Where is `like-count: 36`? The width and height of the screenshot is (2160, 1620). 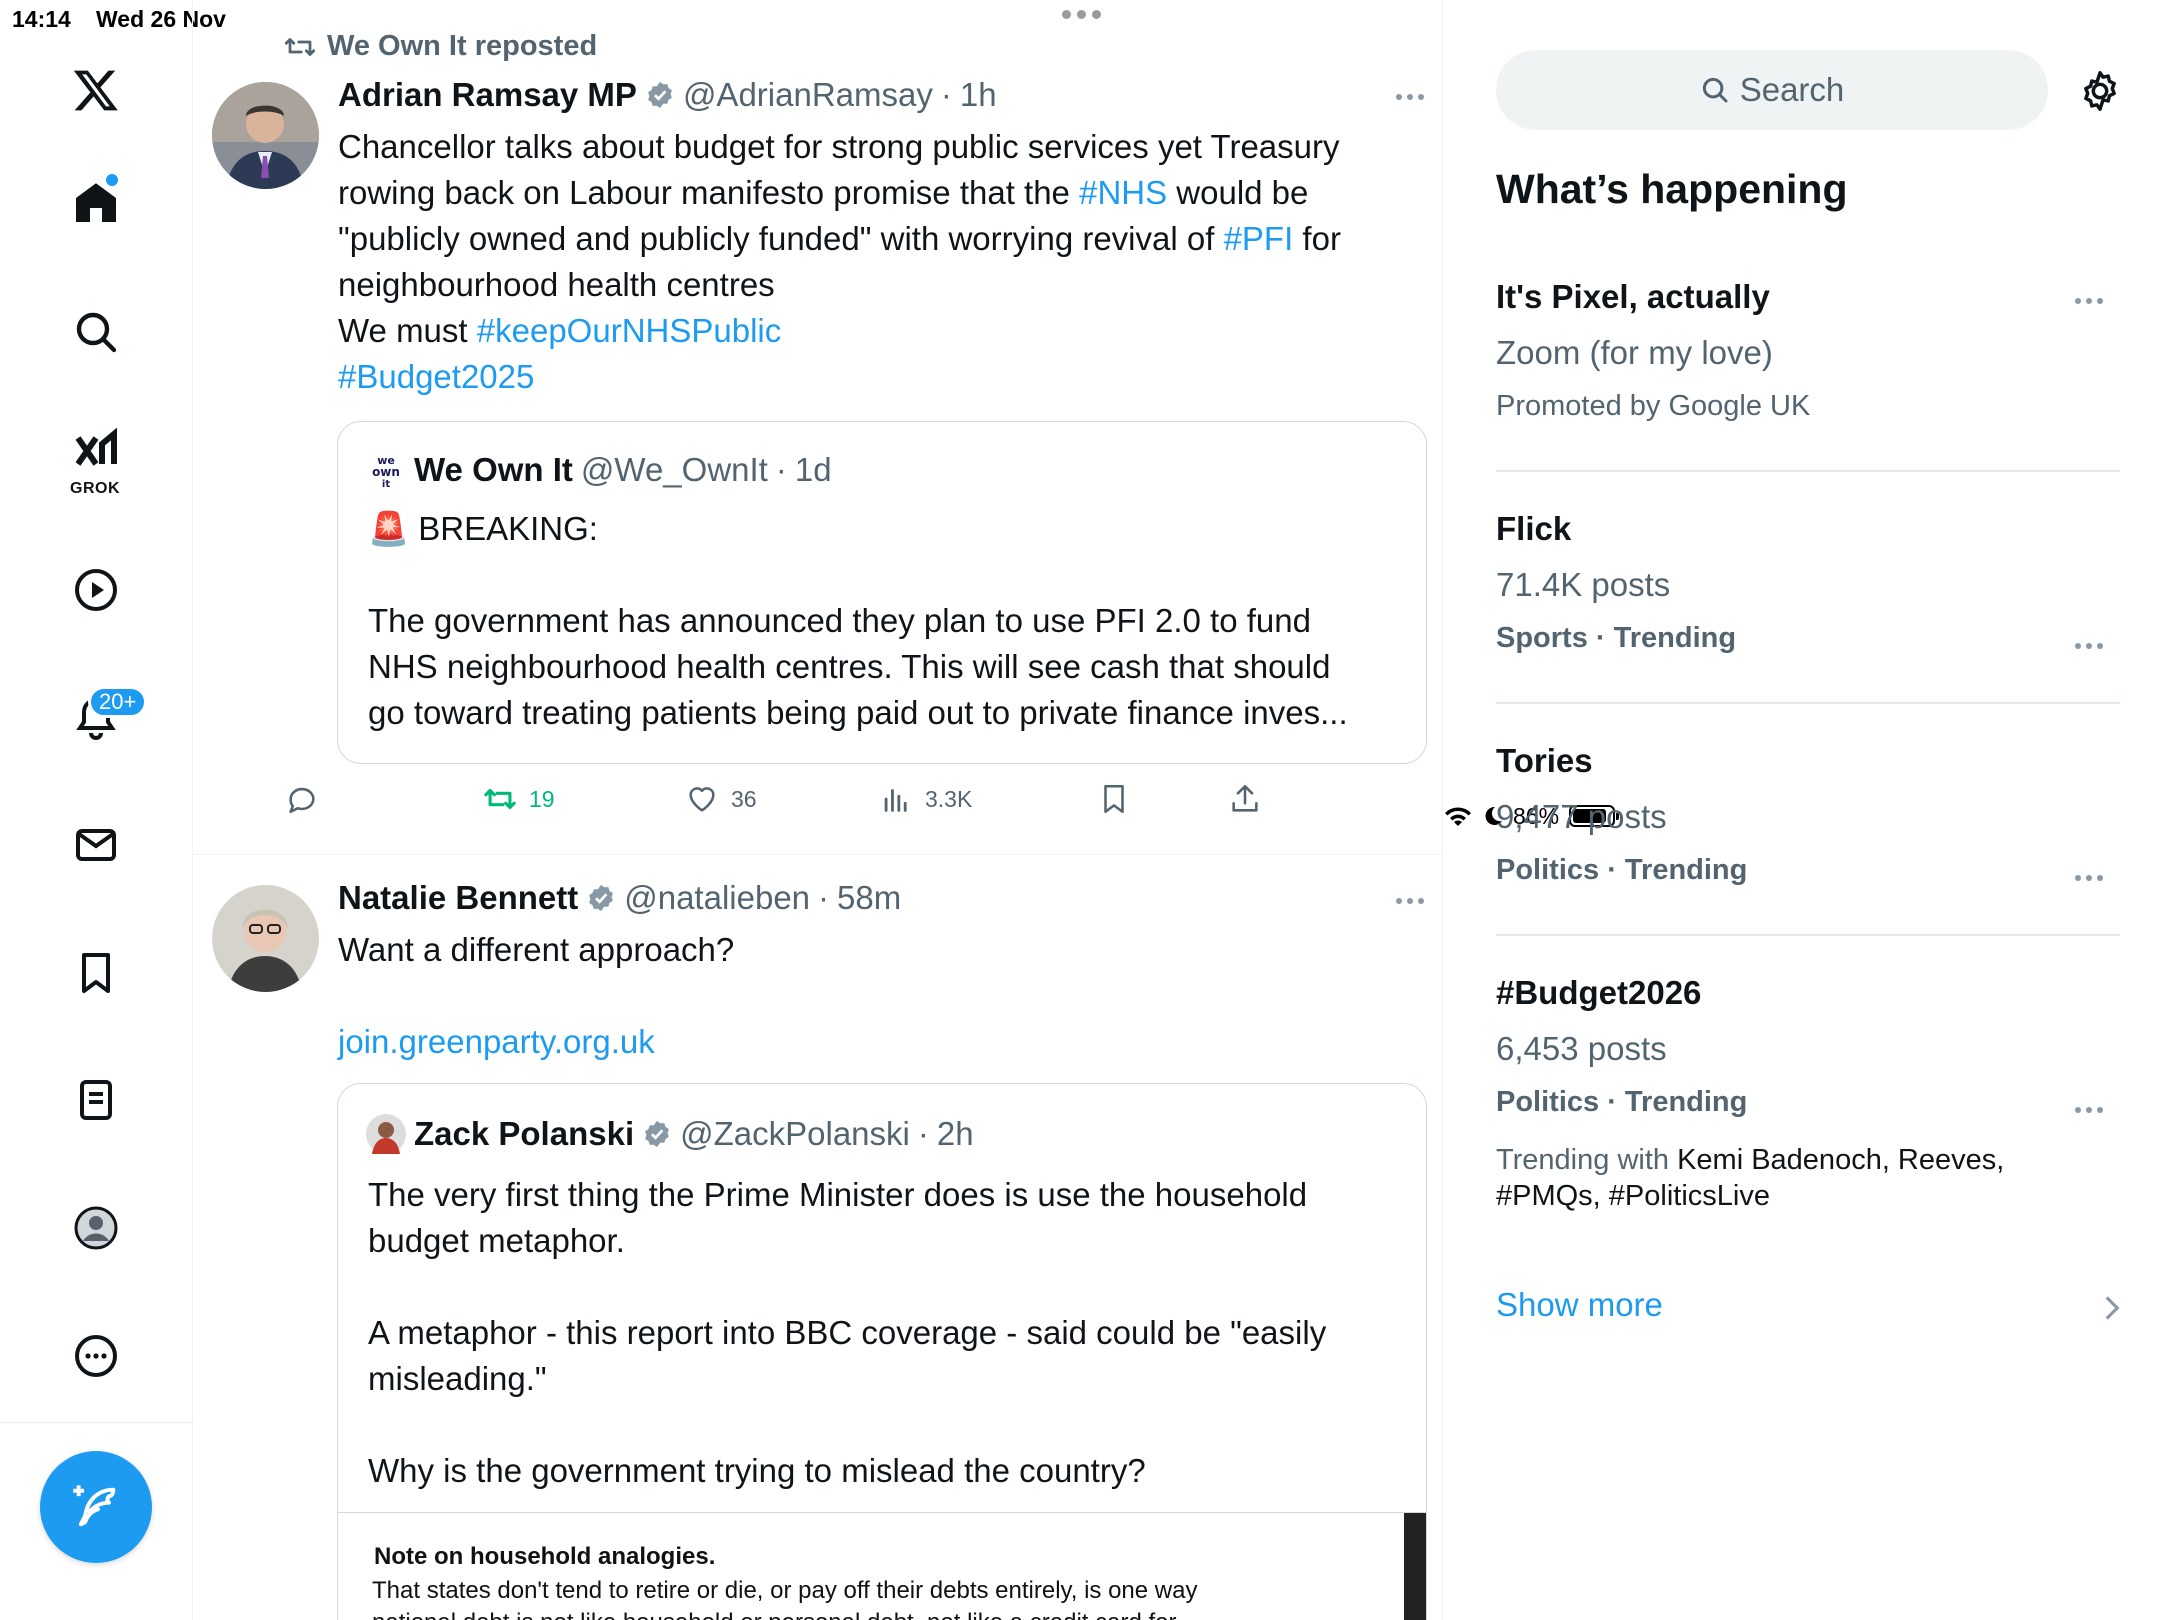 like-count: 36 is located at coordinates (744, 798).